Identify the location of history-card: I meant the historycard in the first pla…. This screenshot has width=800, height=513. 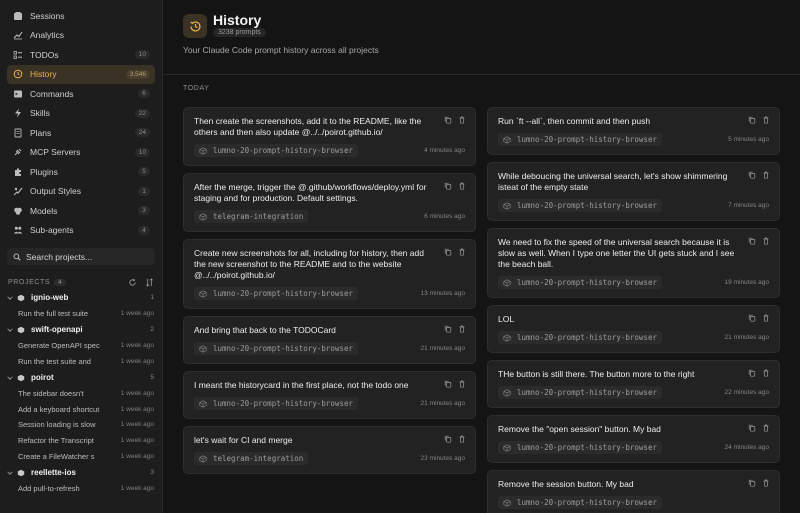
(329, 395).